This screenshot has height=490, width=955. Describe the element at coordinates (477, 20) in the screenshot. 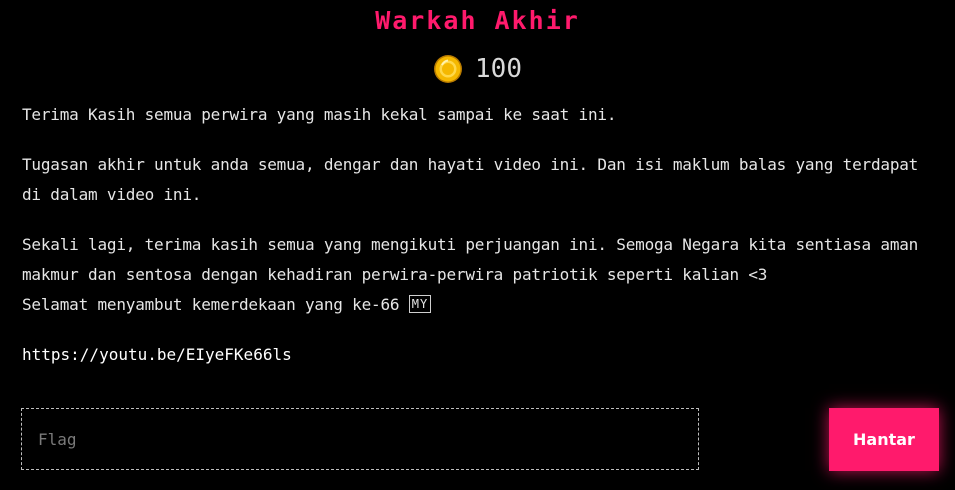

I see `page-title: Warkah Akhir` at that location.